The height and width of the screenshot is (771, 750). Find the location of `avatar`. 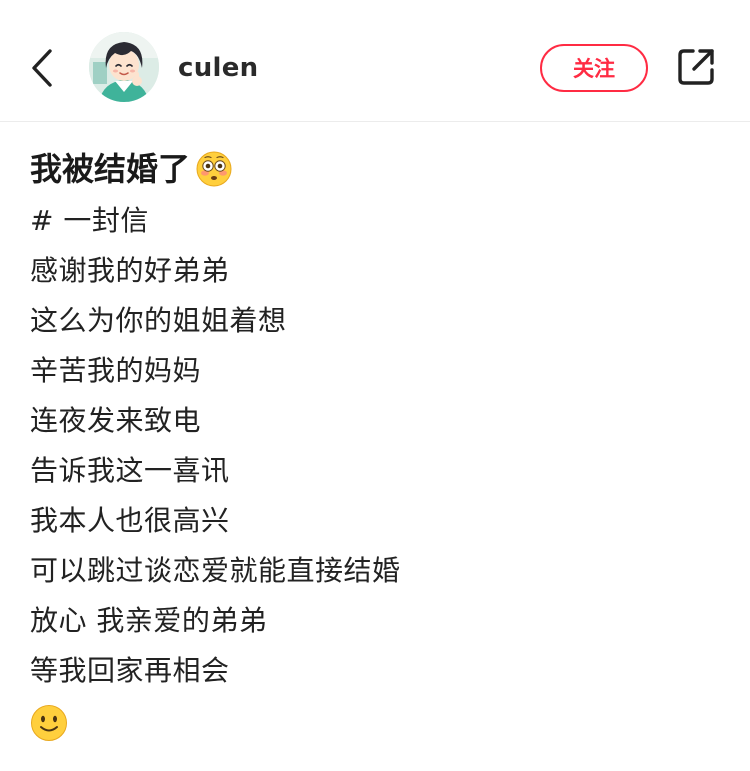

avatar is located at coordinates (124, 67).